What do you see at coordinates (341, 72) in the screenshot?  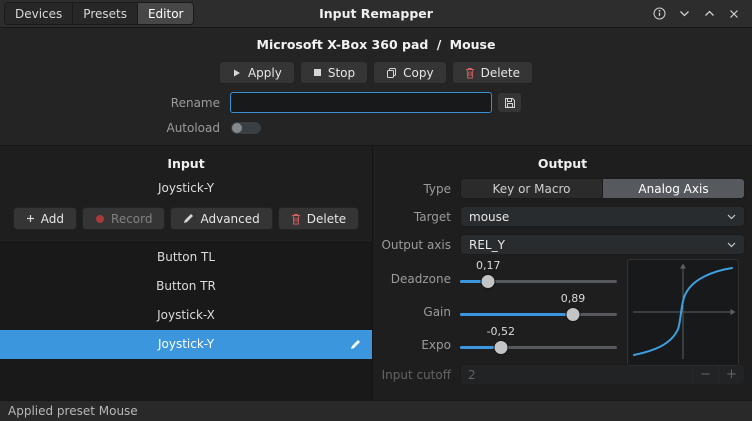 I see `stop-label: Stop` at bounding box center [341, 72].